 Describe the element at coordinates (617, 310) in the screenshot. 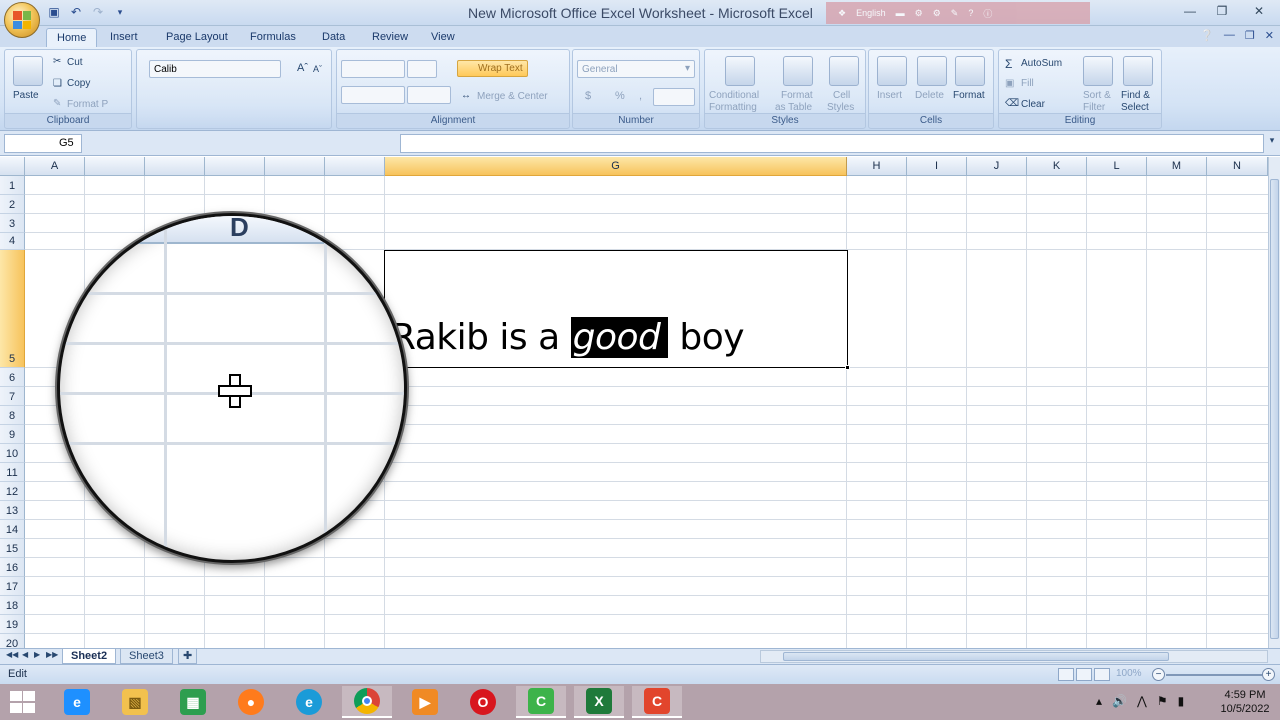

I see `active-cell-g5: Rakib is a good boy` at that location.